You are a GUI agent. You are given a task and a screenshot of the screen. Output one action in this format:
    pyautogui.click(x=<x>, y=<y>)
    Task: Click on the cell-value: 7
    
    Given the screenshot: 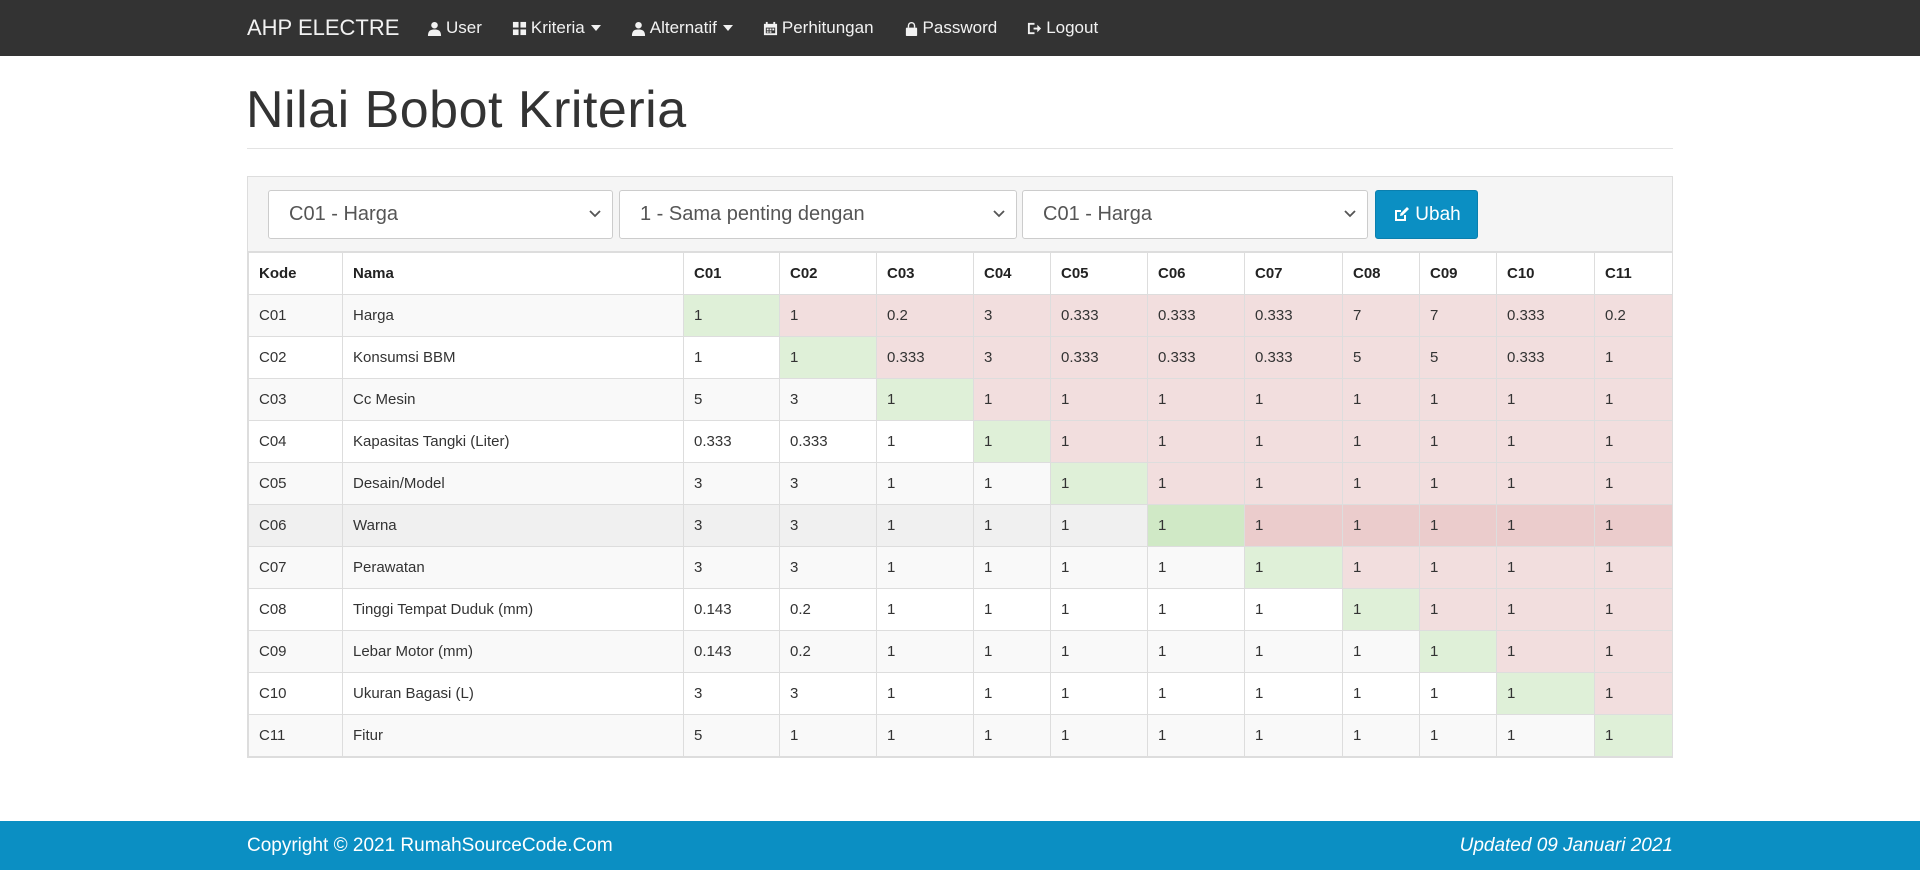 What is the action you would take?
    pyautogui.click(x=1458, y=315)
    